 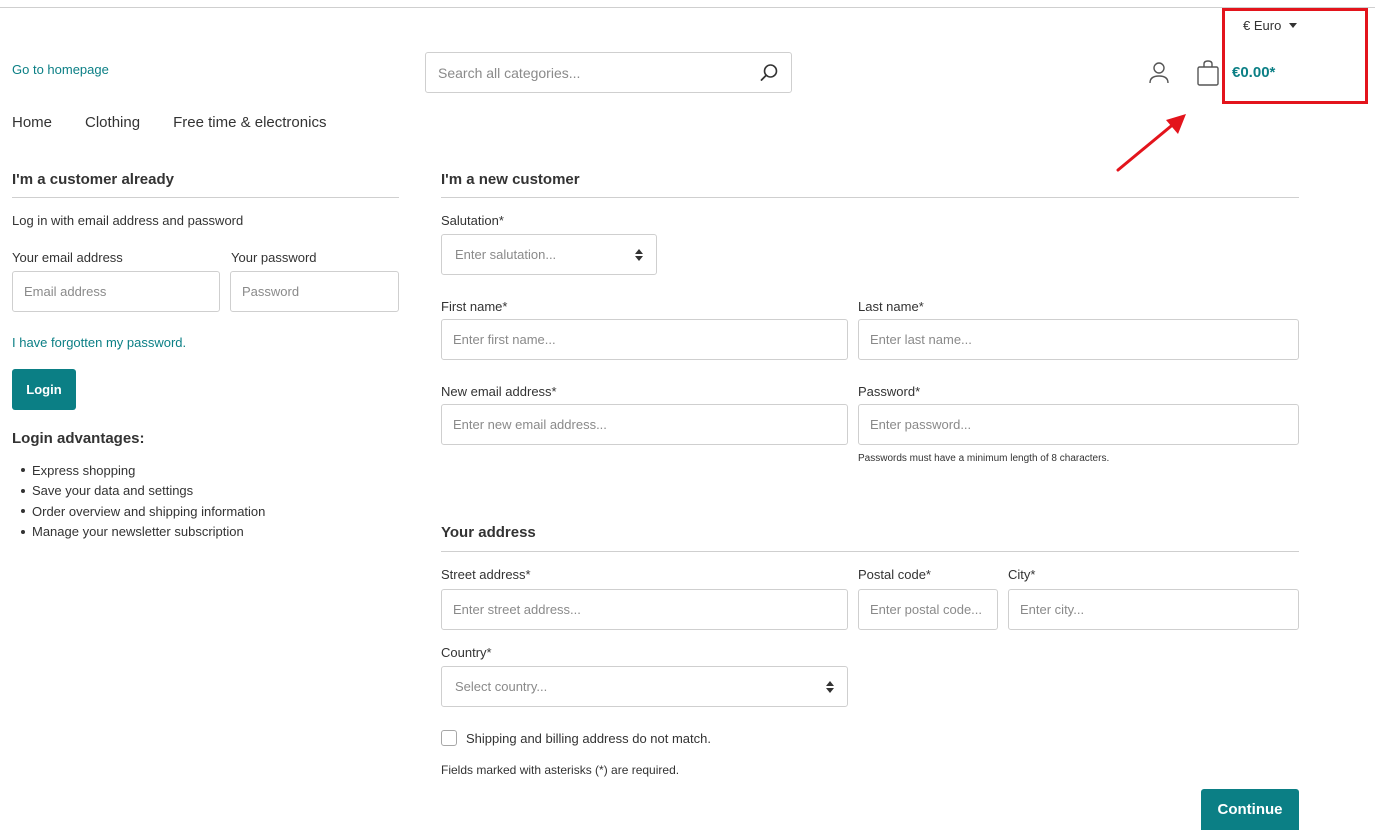 What do you see at coordinates (60, 69) in the screenshot?
I see `homepage-link: Go to homepage` at bounding box center [60, 69].